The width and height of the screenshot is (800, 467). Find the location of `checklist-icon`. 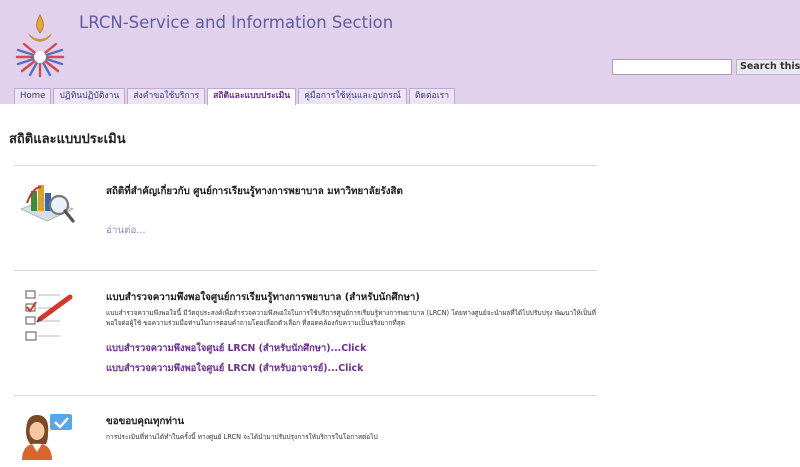

checklist-icon is located at coordinates (49, 318).